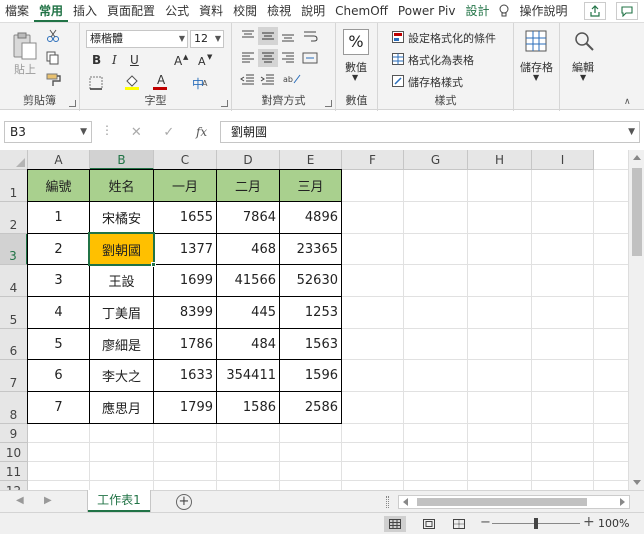 The height and width of the screenshot is (534, 644). What do you see at coordinates (328, 103) in the screenshot?
I see `alignment-launcher-icon` at bounding box center [328, 103].